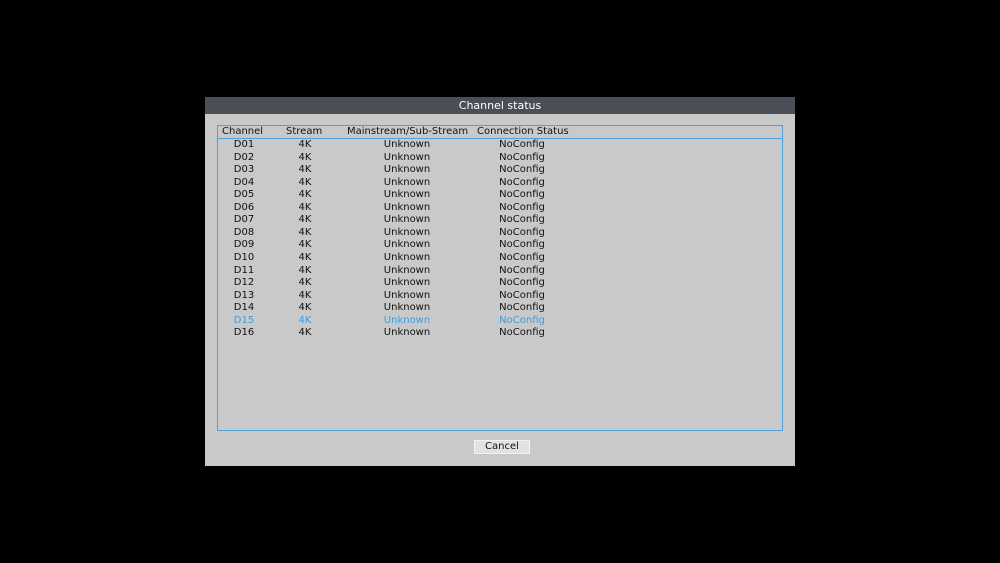 This screenshot has width=1000, height=563. Describe the element at coordinates (244, 157) in the screenshot. I see `cell-channel: D02` at that location.